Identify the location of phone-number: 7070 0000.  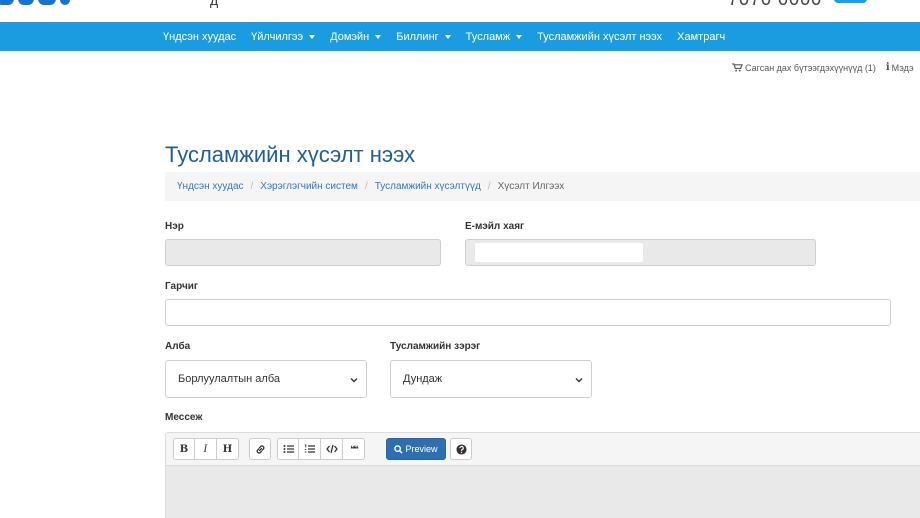
(775, 5).